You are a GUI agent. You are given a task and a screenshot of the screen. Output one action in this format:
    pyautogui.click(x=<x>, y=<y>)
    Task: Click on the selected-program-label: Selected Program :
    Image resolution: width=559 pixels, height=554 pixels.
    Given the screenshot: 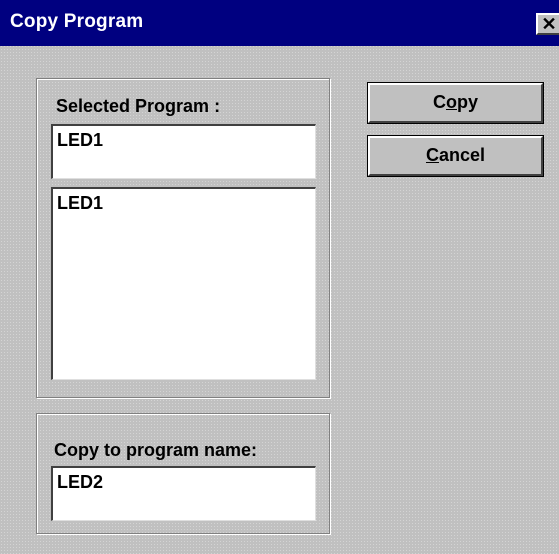 What is the action you would take?
    pyautogui.click(x=138, y=106)
    